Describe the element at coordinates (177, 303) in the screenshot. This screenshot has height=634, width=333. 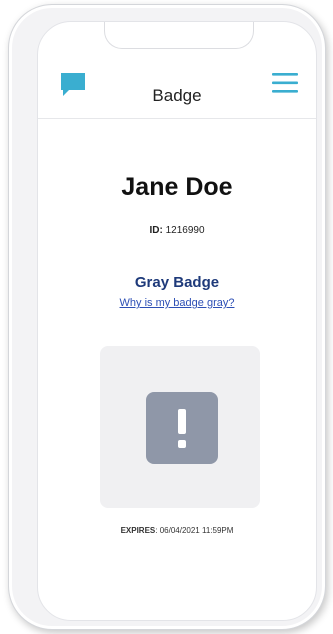
I see `badge-help-link: Why is my badge gray?` at that location.